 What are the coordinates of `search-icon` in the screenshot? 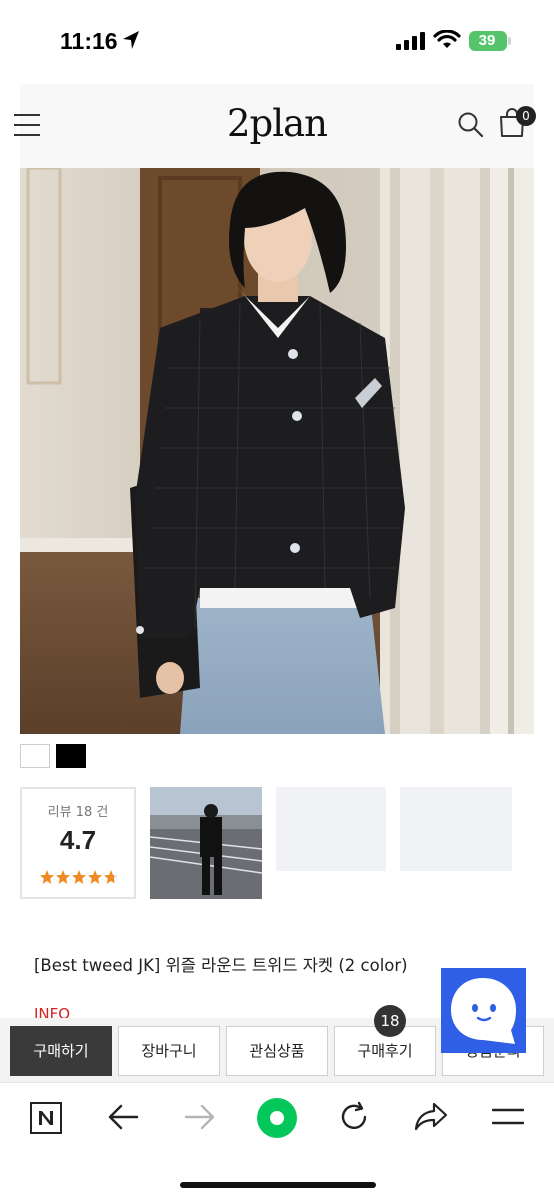 It's located at (471, 125).